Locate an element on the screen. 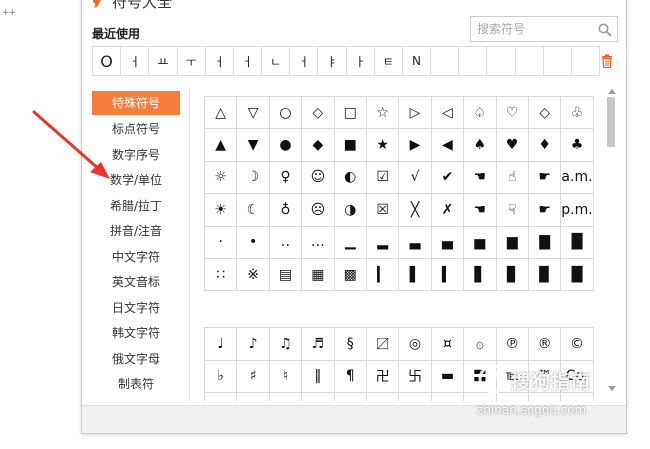 The height and width of the screenshot is (449, 650). recent-symbol-cell: ㅜ is located at coordinates (192, 61).